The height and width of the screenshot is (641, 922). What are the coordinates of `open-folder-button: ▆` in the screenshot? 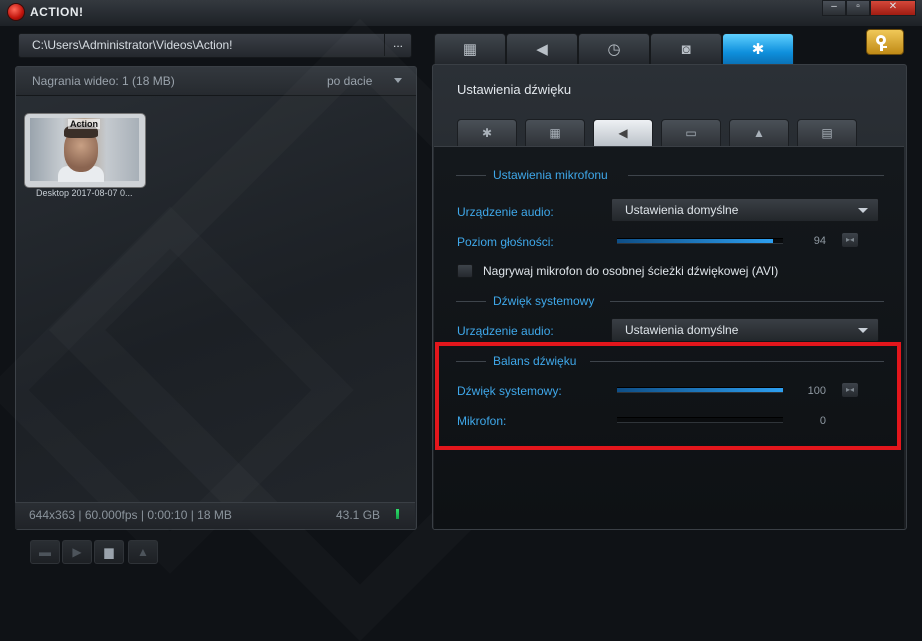 It's located at (109, 552).